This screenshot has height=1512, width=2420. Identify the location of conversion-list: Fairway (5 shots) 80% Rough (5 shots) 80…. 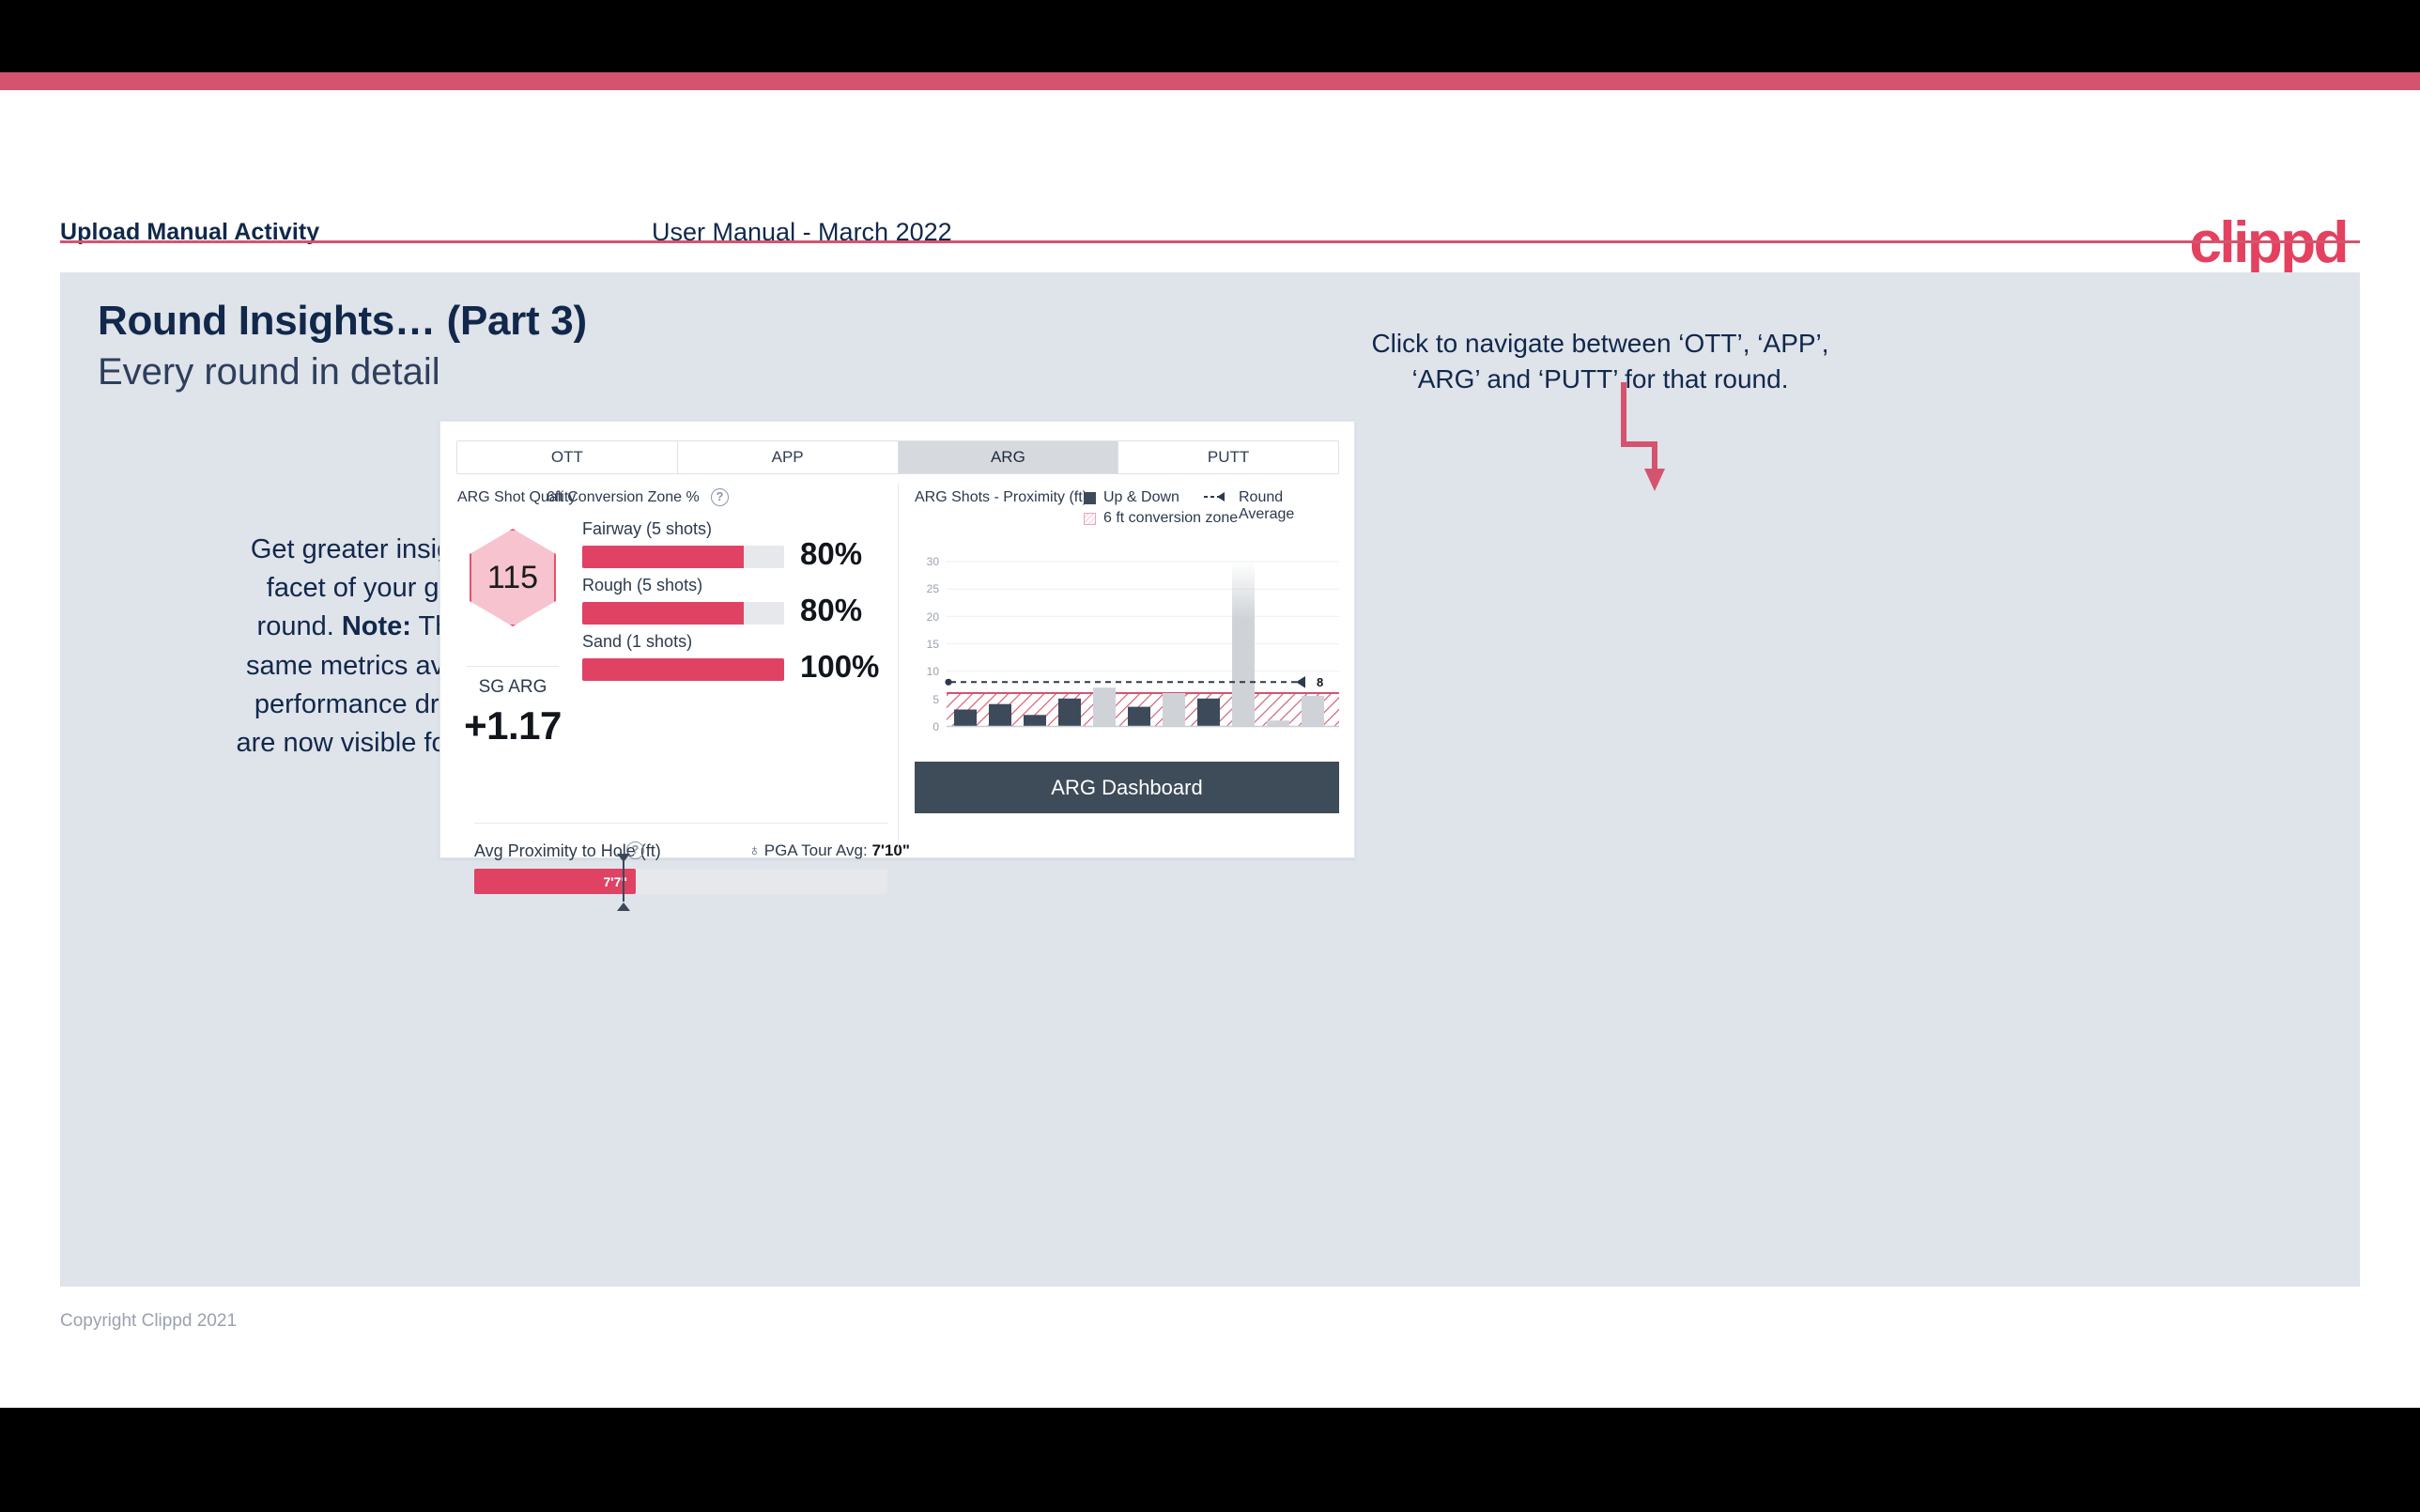
(737, 603).